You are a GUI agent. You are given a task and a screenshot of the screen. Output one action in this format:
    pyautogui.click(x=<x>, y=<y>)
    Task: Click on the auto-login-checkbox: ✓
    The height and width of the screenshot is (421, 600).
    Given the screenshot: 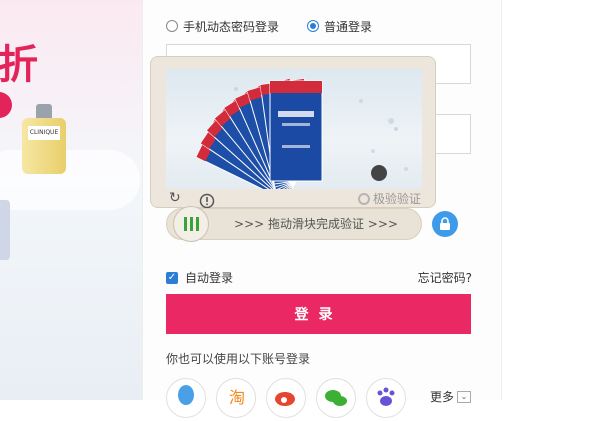 What is the action you would take?
    pyautogui.click(x=172, y=277)
    